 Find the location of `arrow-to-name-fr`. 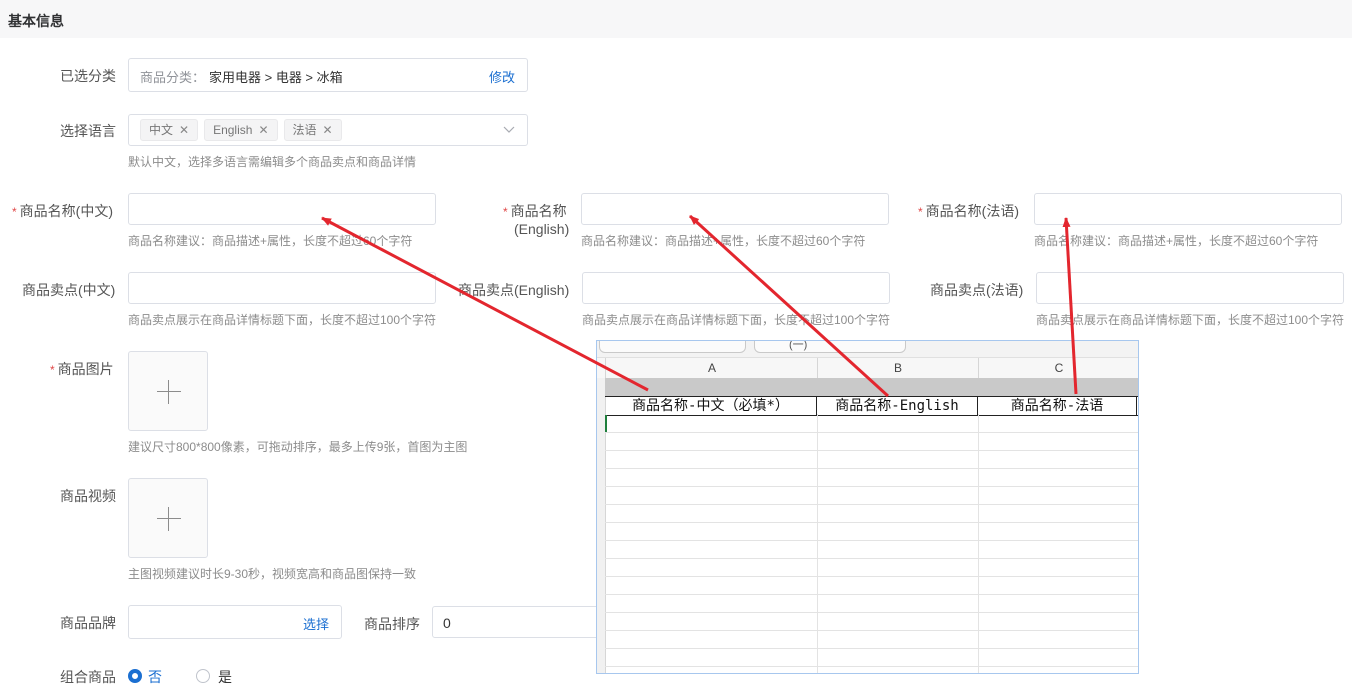

arrow-to-name-fr is located at coordinates (1070, 306).